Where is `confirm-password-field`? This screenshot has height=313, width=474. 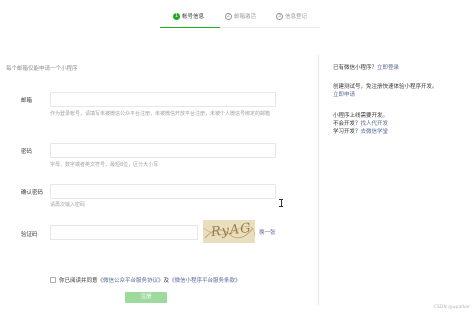
confirm-password-field is located at coordinates (163, 191).